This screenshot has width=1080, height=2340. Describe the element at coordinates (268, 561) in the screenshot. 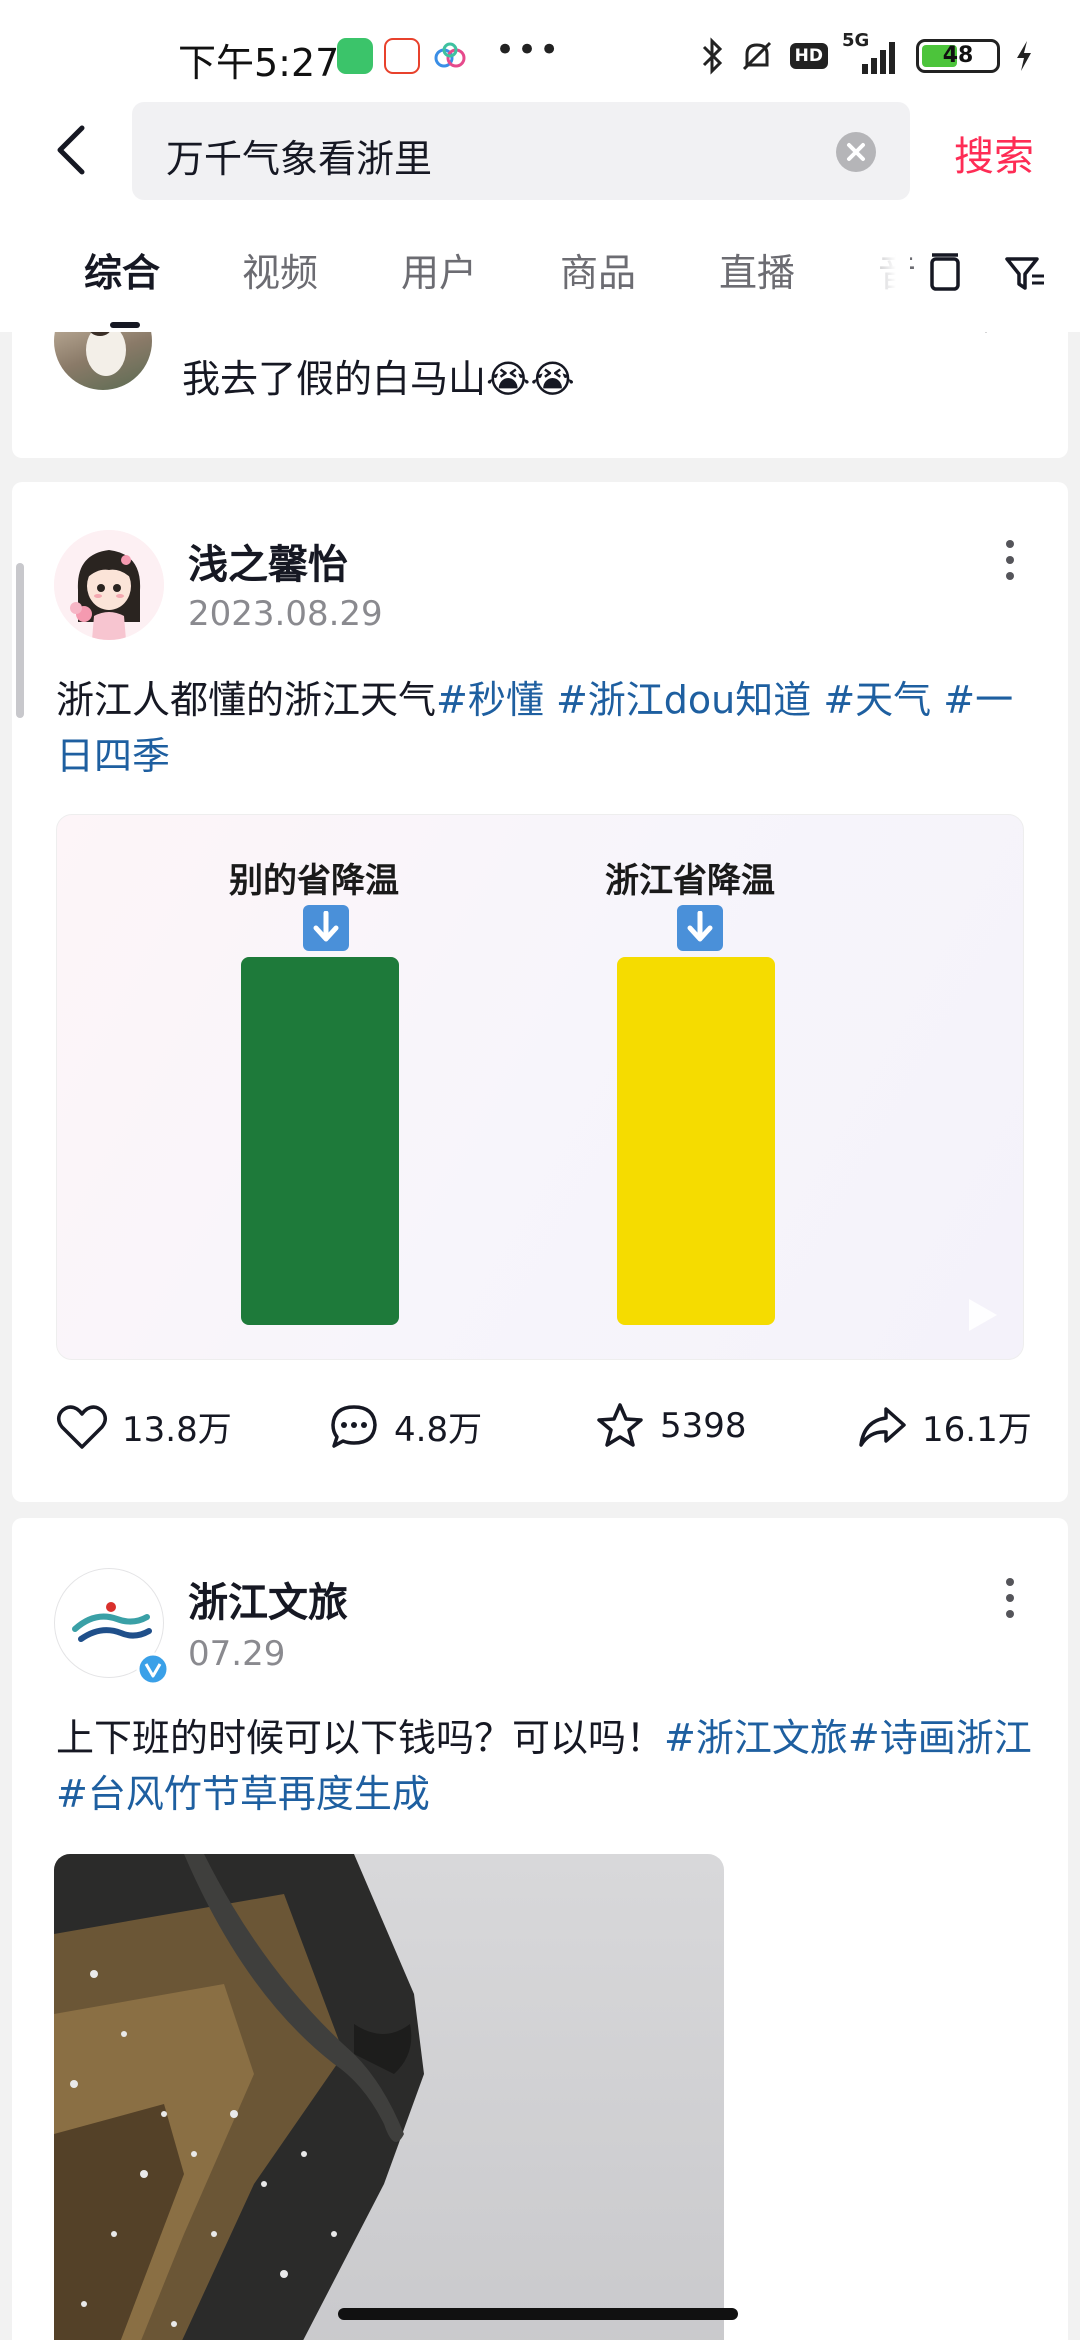

I see `author-name: 浅之馨怡` at that location.